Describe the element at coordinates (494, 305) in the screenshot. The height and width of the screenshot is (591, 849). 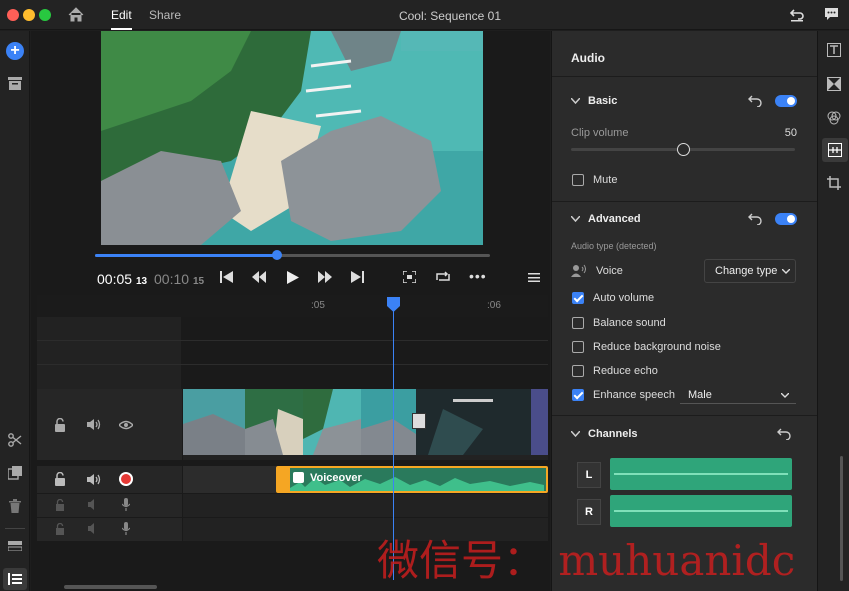
I see `ruler-mark-06: :06` at that location.